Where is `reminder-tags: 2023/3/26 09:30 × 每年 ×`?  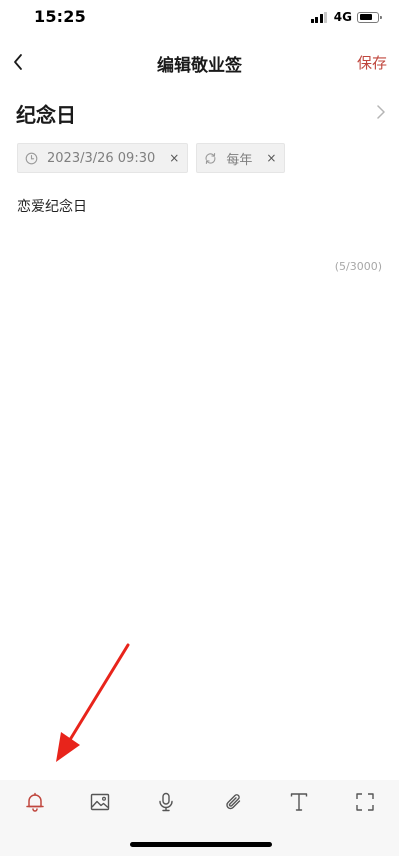 reminder-tags: 2023/3/26 09:30 × 每年 × is located at coordinates (155, 158).